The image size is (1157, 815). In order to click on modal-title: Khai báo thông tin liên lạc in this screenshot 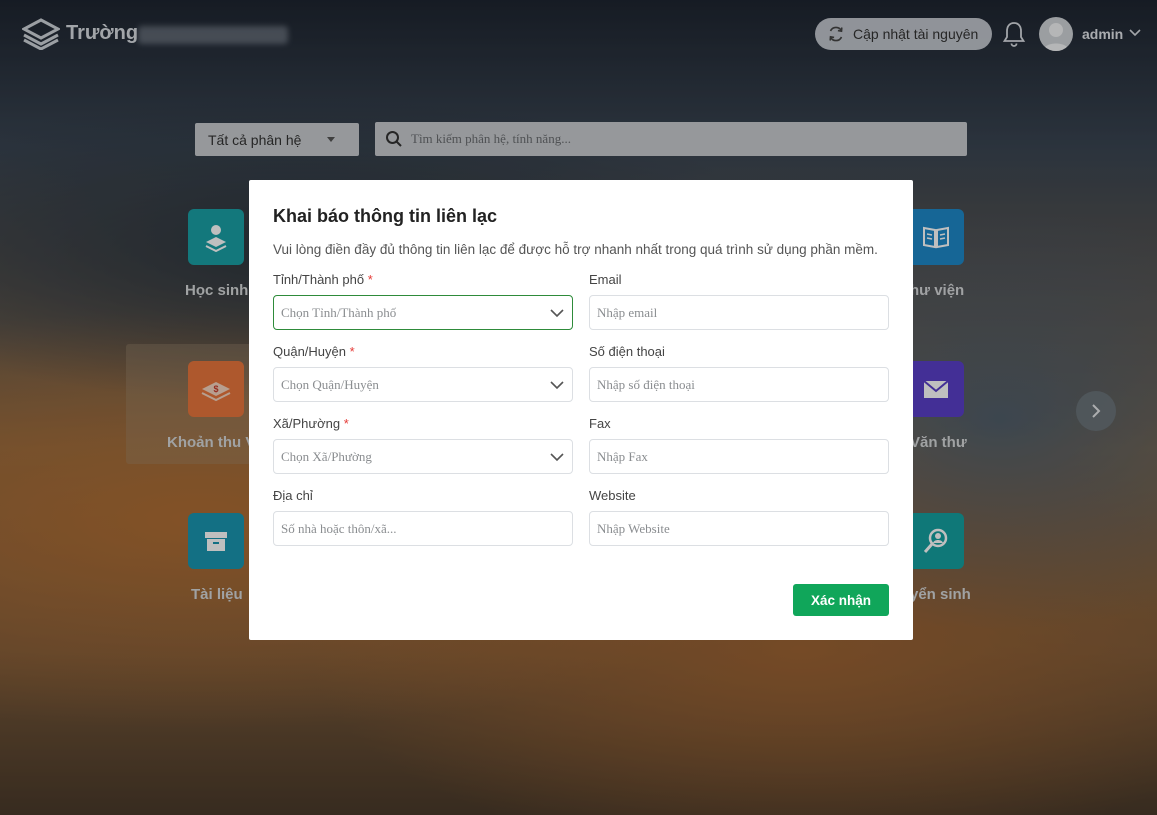, I will do `click(385, 216)`.